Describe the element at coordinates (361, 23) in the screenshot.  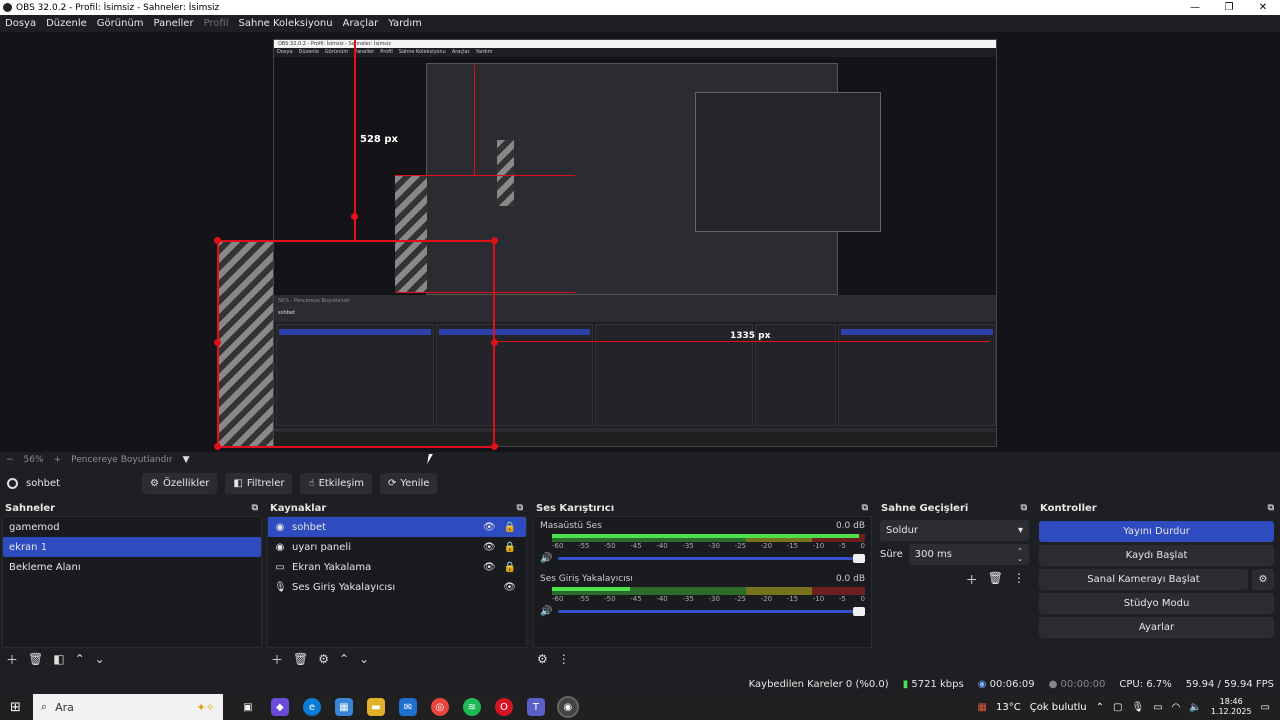
I see `menu-tools: Araçlar` at that location.